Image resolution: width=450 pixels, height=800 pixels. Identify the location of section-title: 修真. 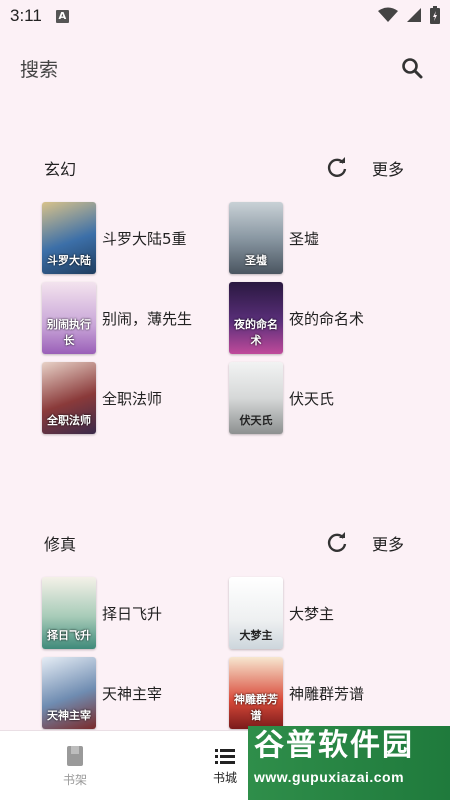
(60, 544).